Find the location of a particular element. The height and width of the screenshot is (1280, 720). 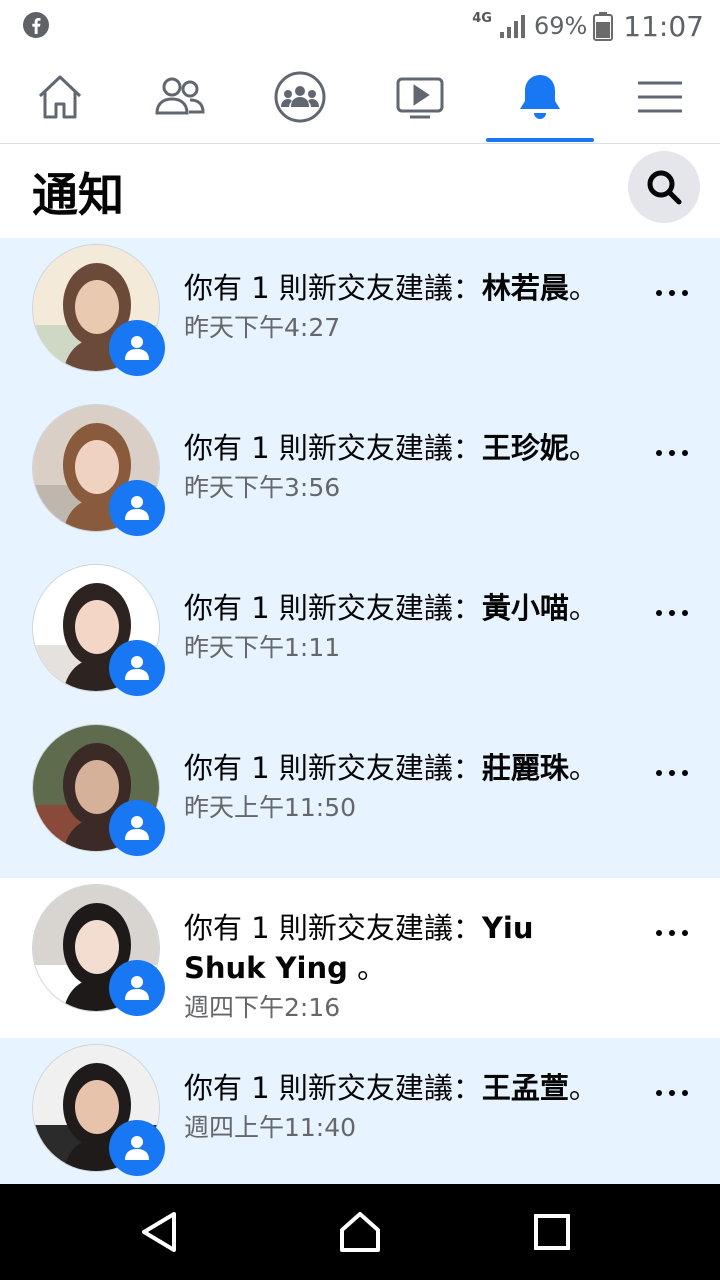

suggested-friend-name: 王孟萱 is located at coordinates (525, 1088).